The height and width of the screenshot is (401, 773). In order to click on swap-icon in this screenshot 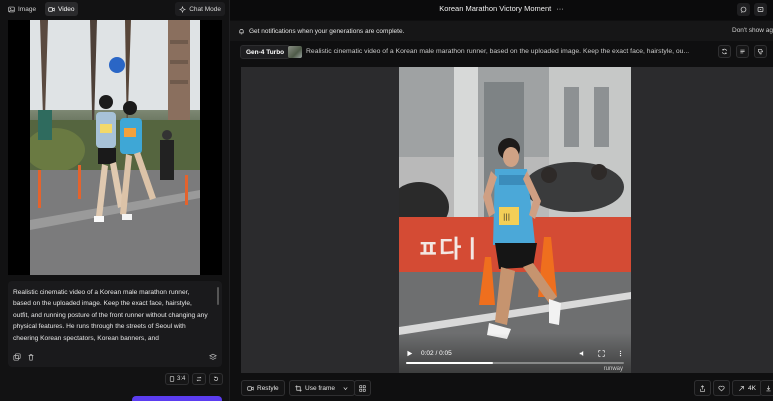, I will do `click(199, 379)`.